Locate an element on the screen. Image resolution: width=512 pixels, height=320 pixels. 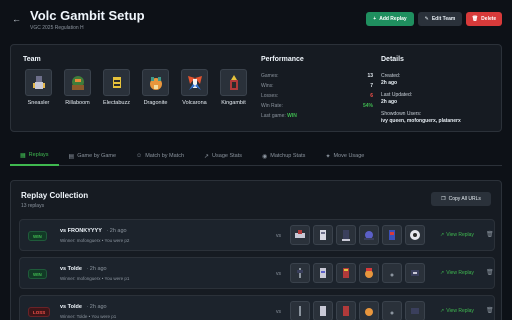
tab-match-by-match: ☺ Match by Match is located at coordinates (160, 156).